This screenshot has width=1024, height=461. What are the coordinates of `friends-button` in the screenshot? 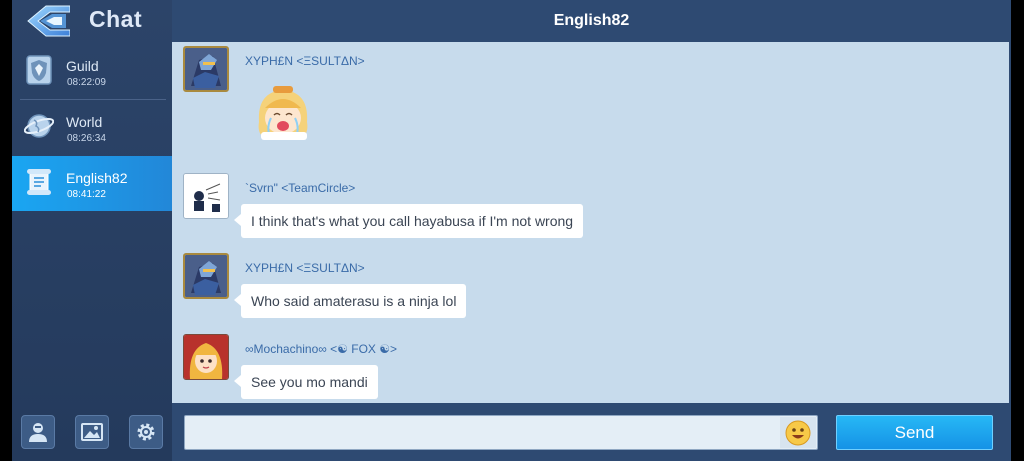 It's located at (38, 432).